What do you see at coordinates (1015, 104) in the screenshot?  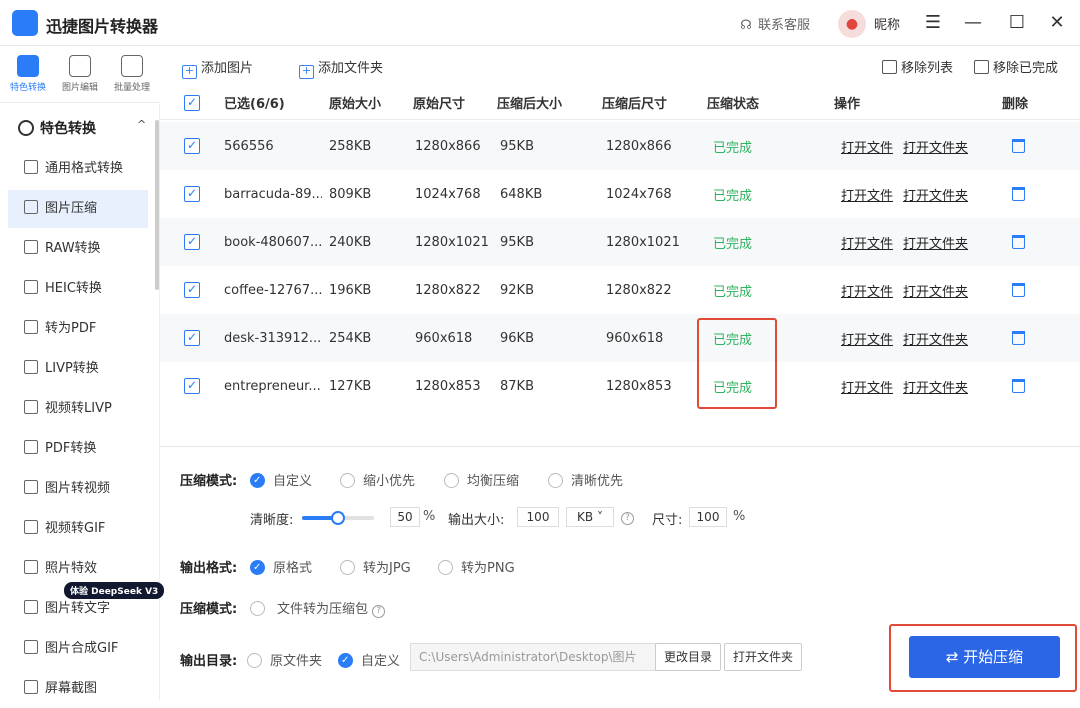 I see `header-delete: 删除` at bounding box center [1015, 104].